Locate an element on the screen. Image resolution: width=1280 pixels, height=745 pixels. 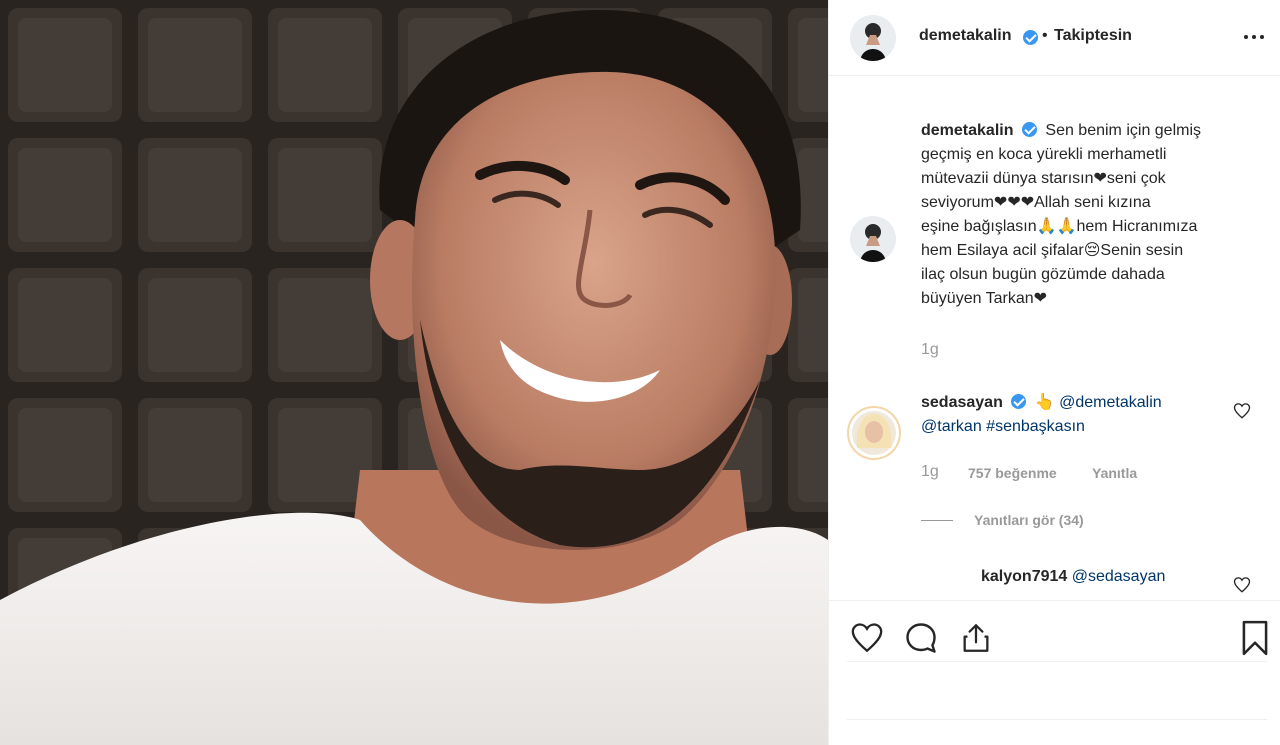
heart-icon is located at coordinates (867, 638).